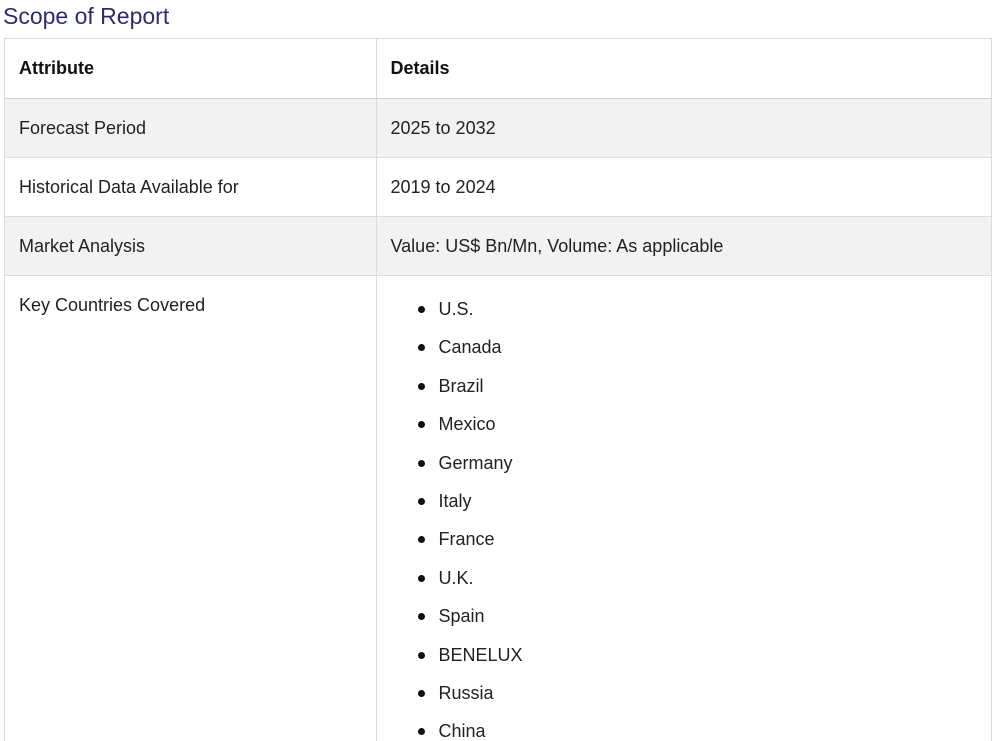 This screenshot has height=741, width=996. I want to click on cell-attribute: Forecast Period, so click(190, 128).